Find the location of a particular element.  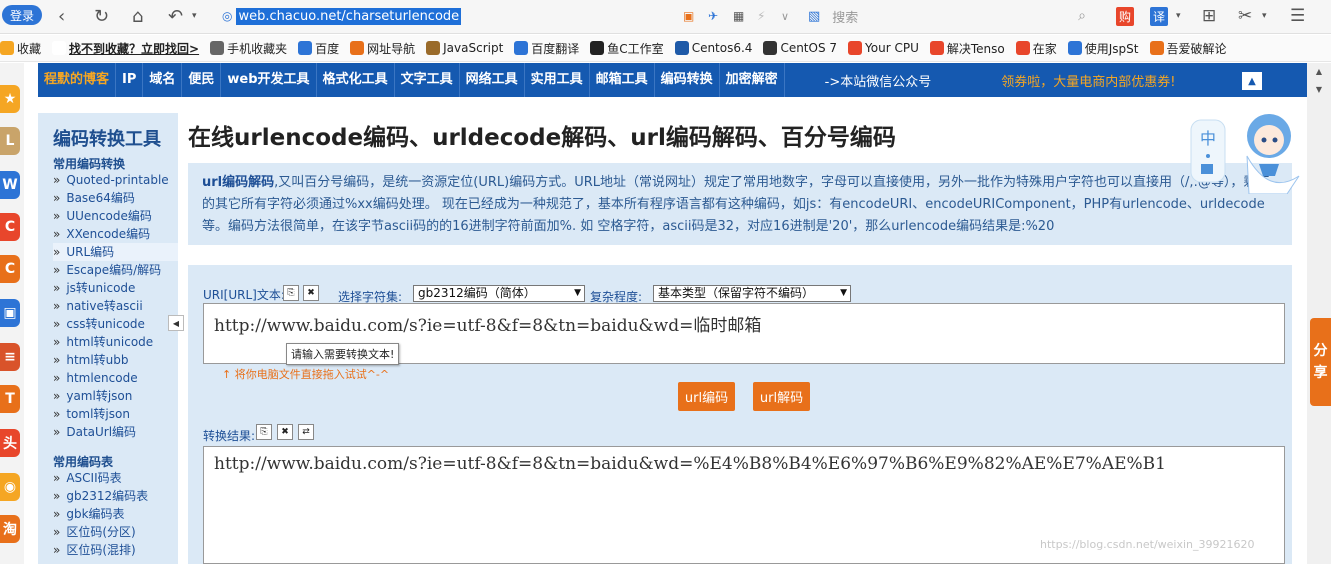

app-c2-icon: C is located at coordinates (10, 269).